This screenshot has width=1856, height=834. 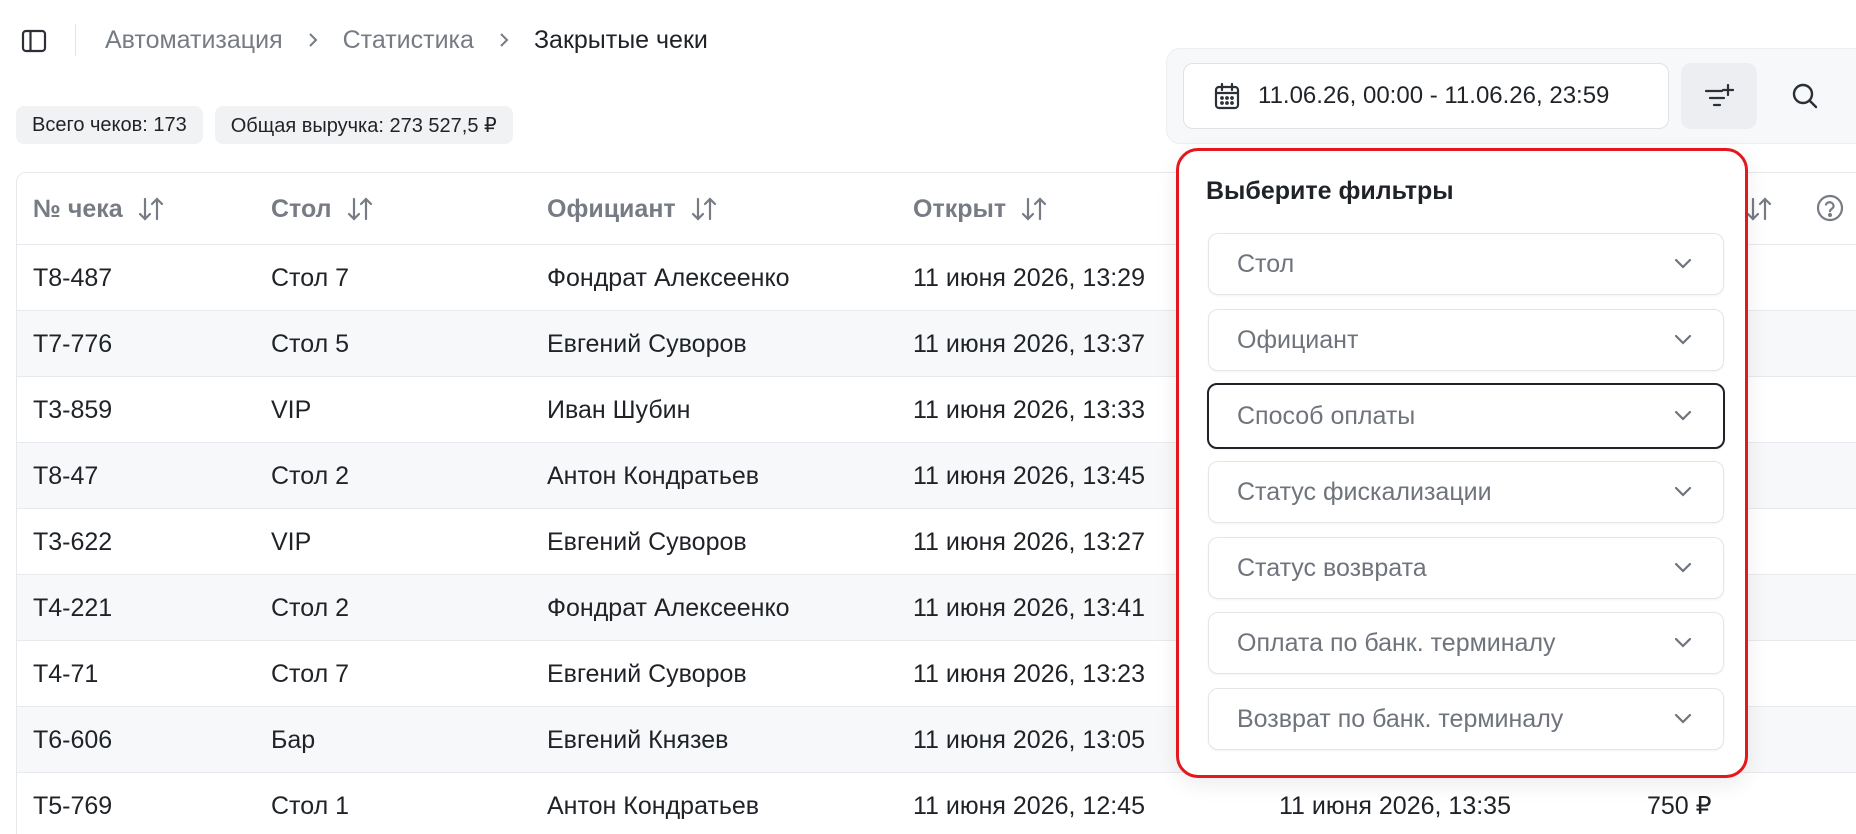 I want to click on filter-label: Оплата по банк. терминалу, so click(x=1396, y=642).